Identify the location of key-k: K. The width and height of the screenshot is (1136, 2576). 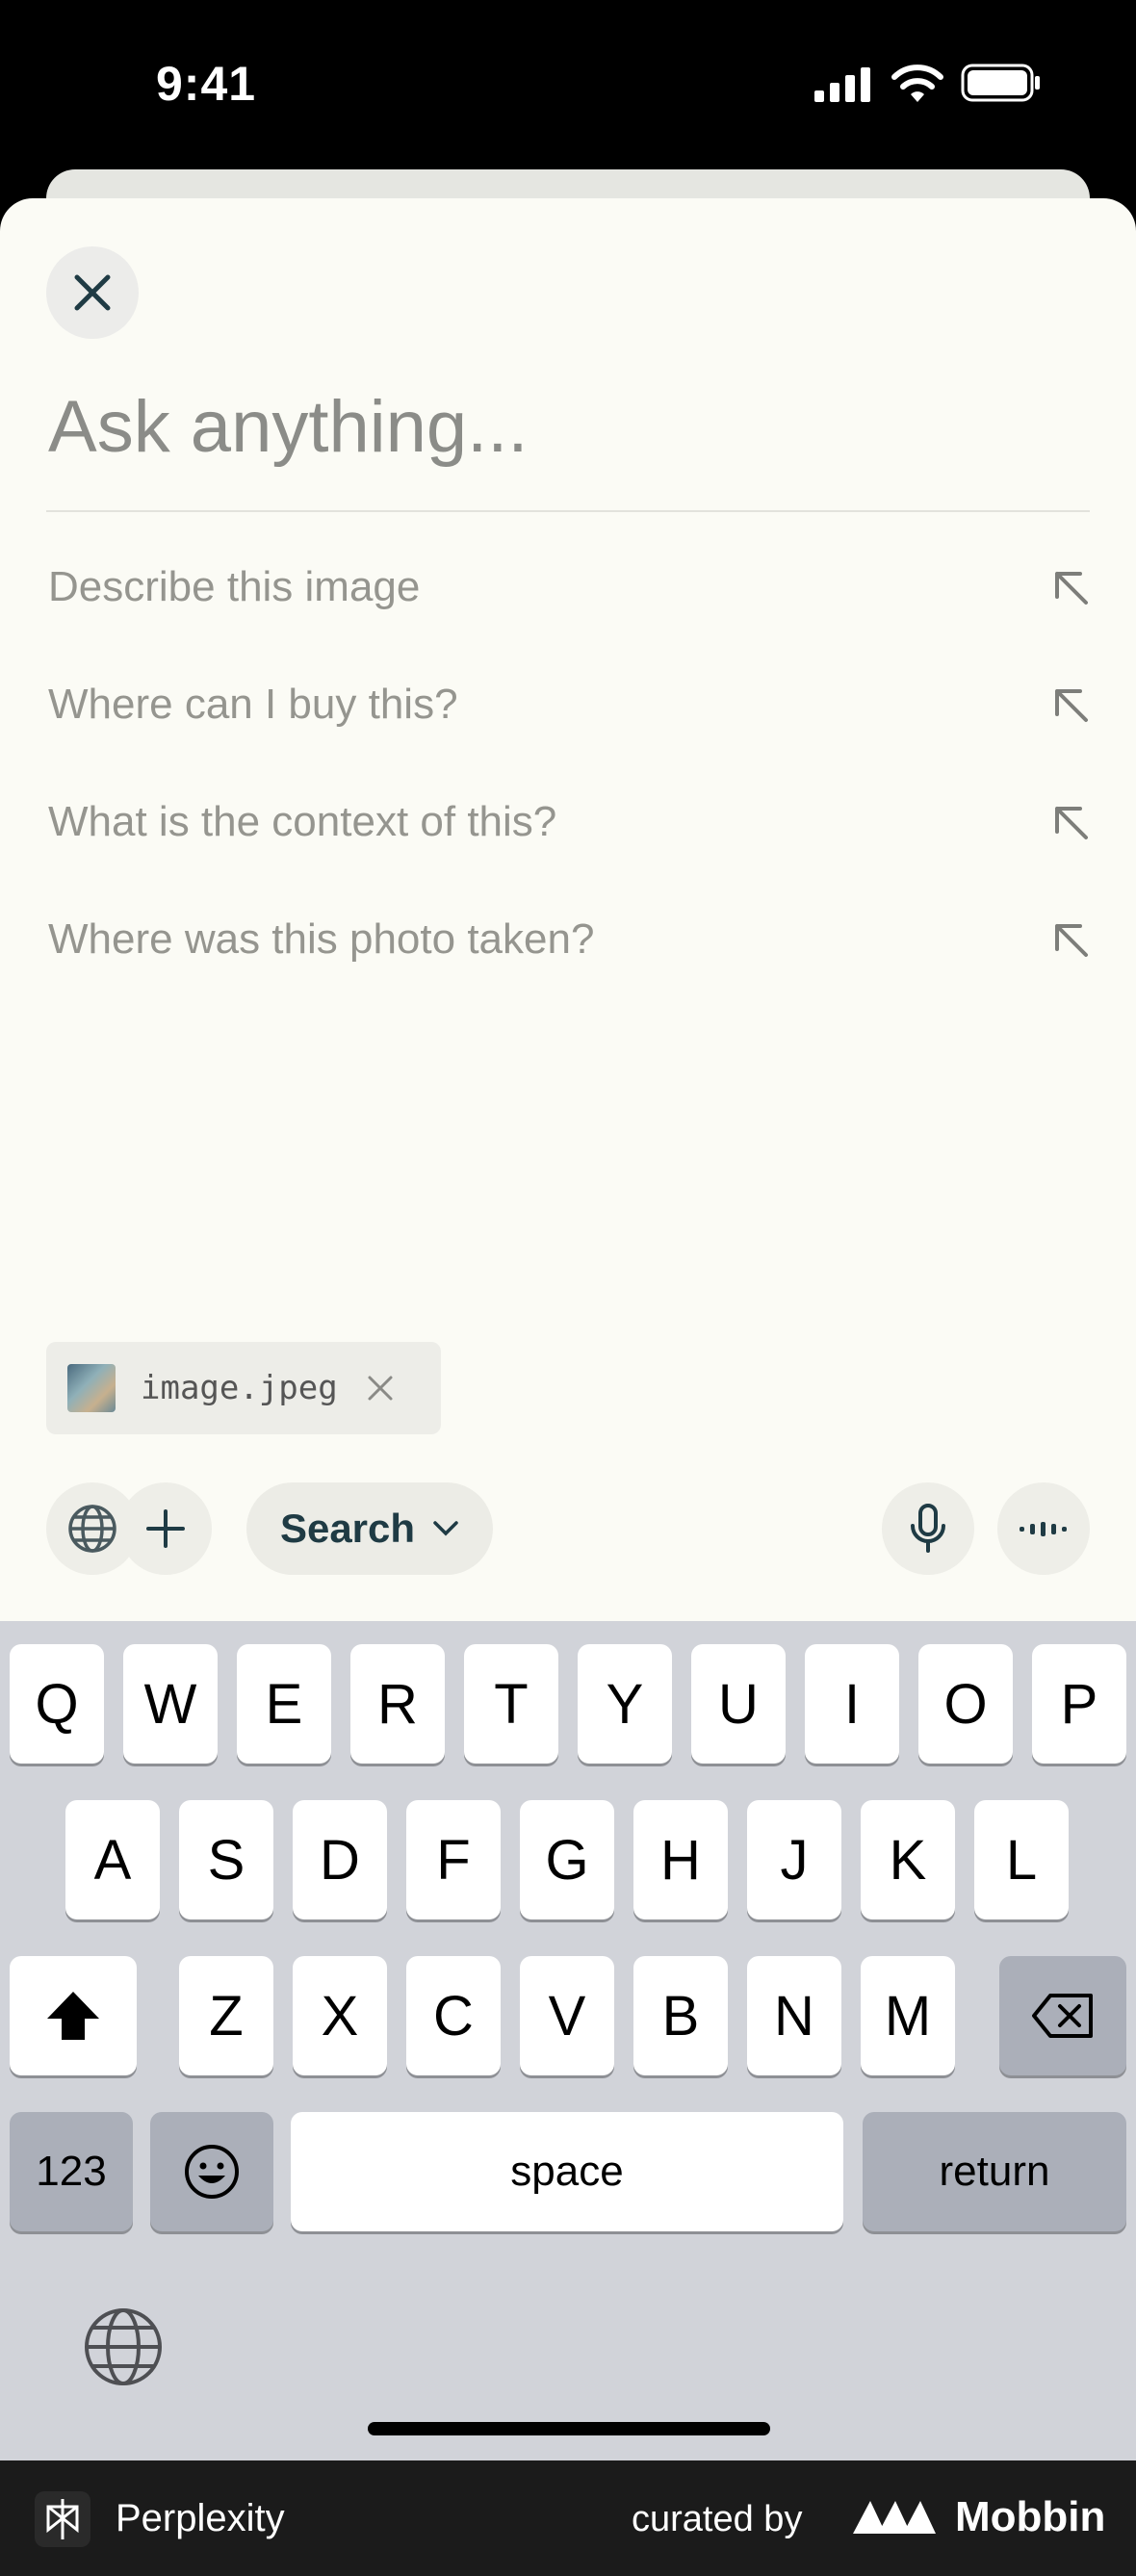
(908, 1859).